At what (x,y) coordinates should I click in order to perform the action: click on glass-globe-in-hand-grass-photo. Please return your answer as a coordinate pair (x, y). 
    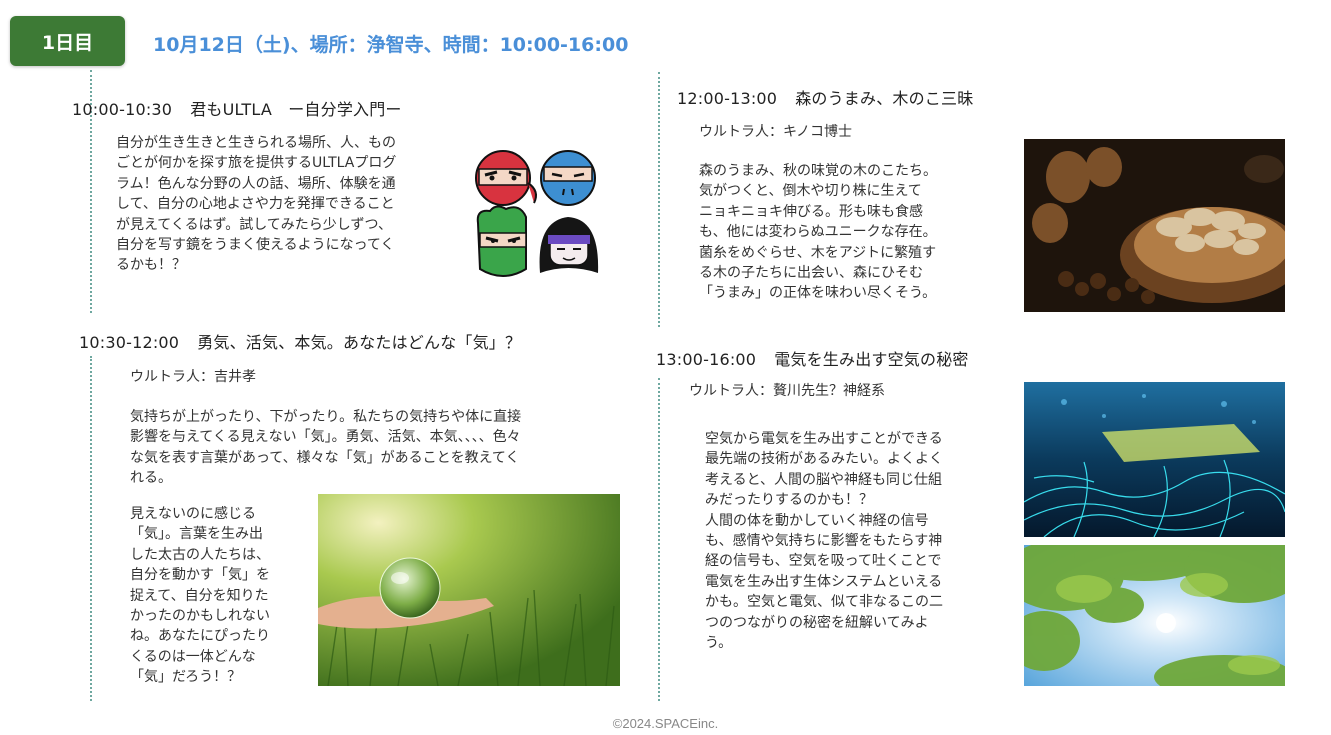
    Looking at the image, I should click on (469, 590).